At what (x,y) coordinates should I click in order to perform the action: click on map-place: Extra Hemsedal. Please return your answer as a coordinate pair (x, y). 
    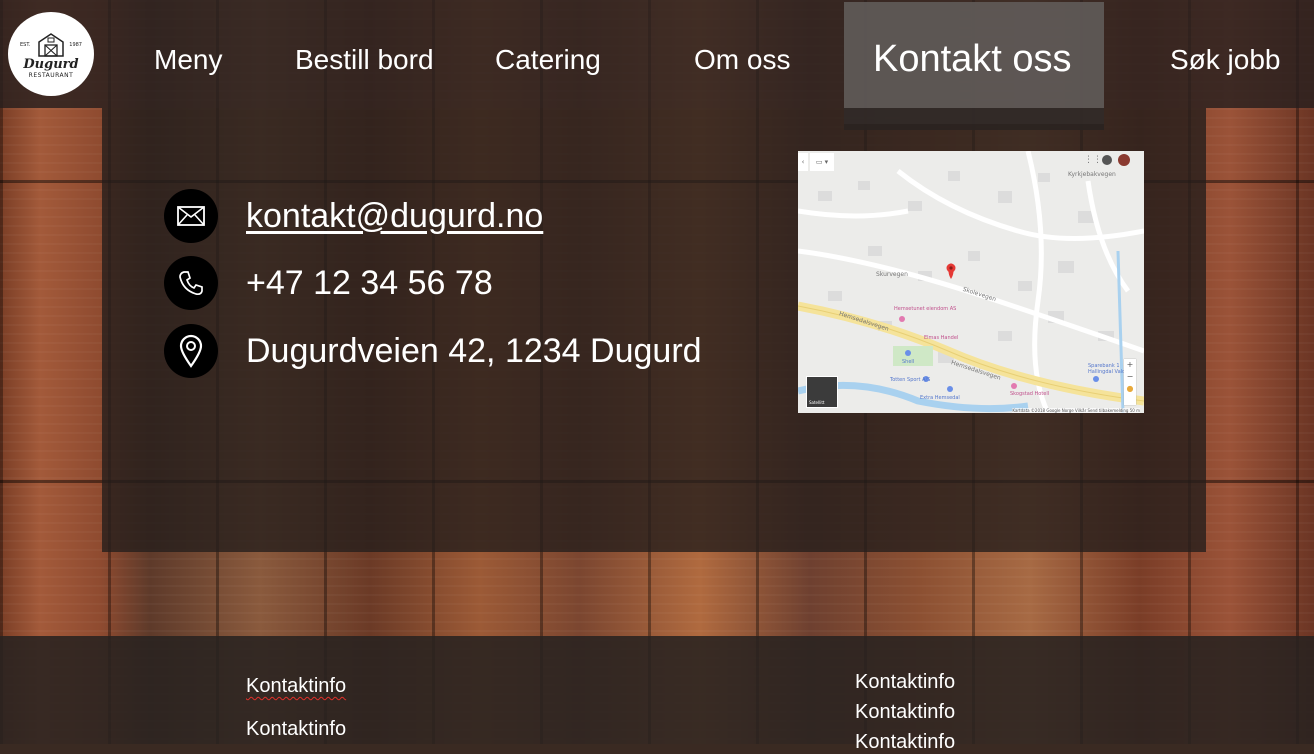
    Looking at the image, I should click on (940, 398).